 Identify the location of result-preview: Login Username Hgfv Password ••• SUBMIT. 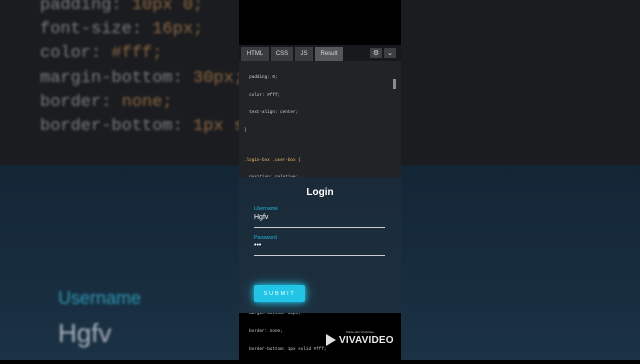
(320, 245).